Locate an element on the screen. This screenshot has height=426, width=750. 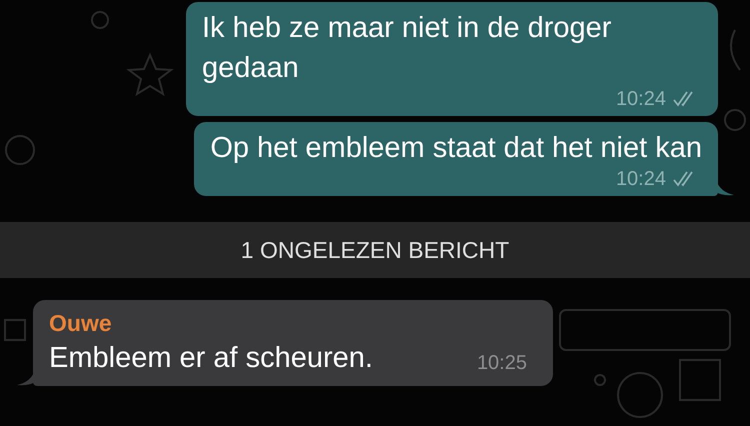
message-text: Embleem er af scheuren. is located at coordinates (211, 358).